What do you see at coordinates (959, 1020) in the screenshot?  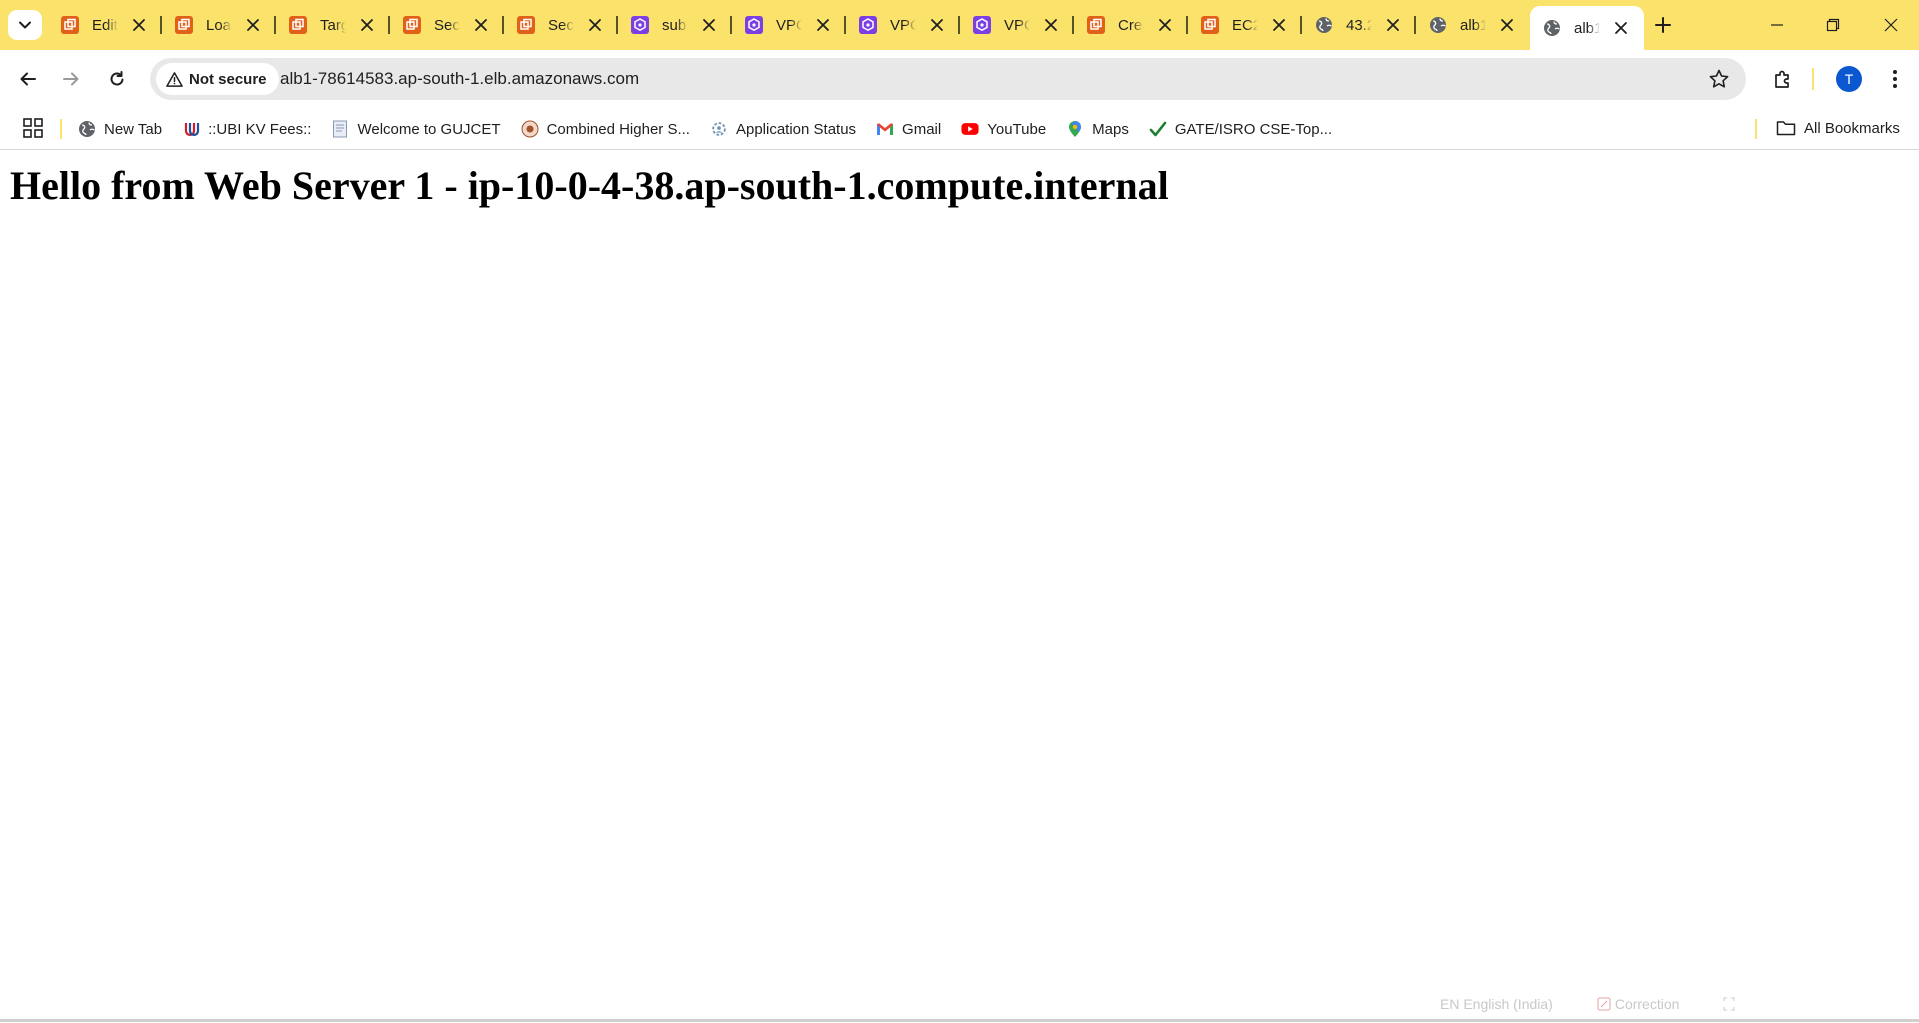 I see `window-bottom-border` at bounding box center [959, 1020].